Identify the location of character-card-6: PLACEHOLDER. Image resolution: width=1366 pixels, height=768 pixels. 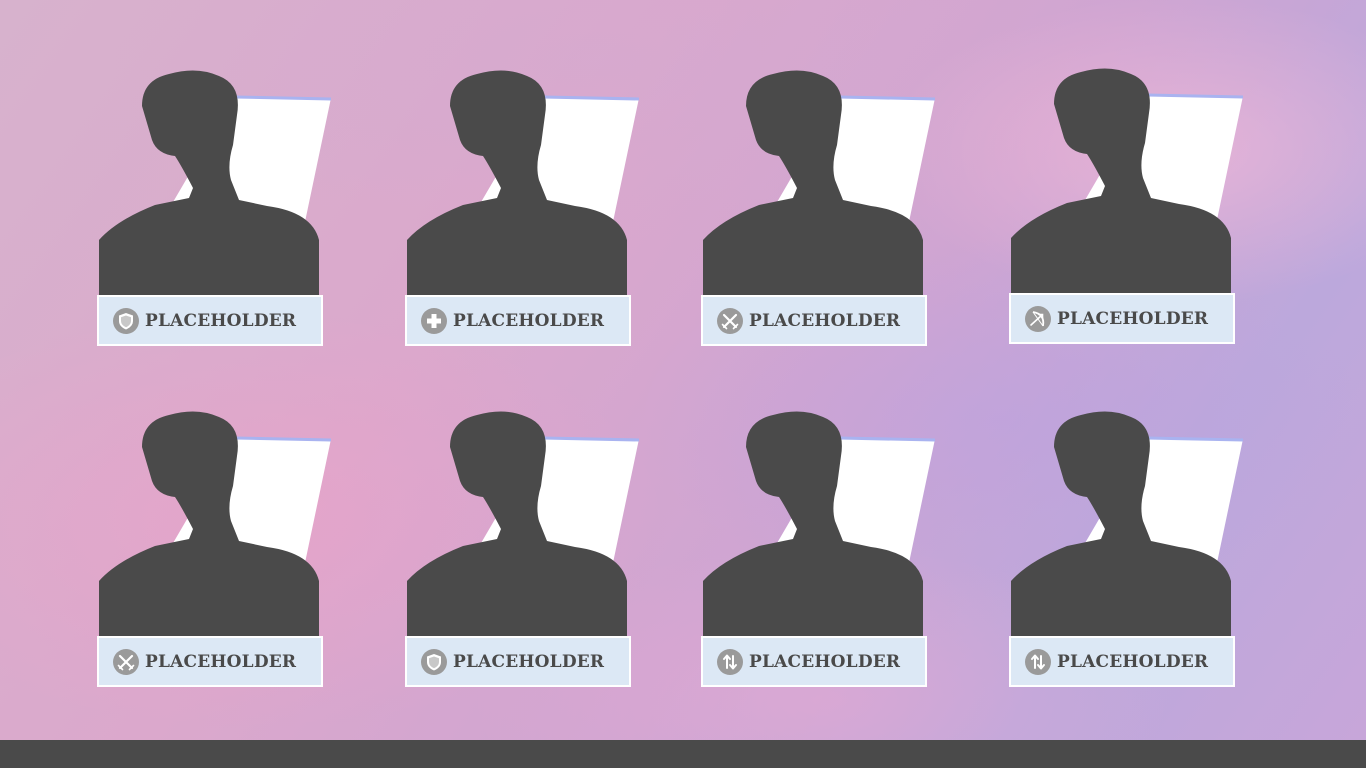
(525, 556).